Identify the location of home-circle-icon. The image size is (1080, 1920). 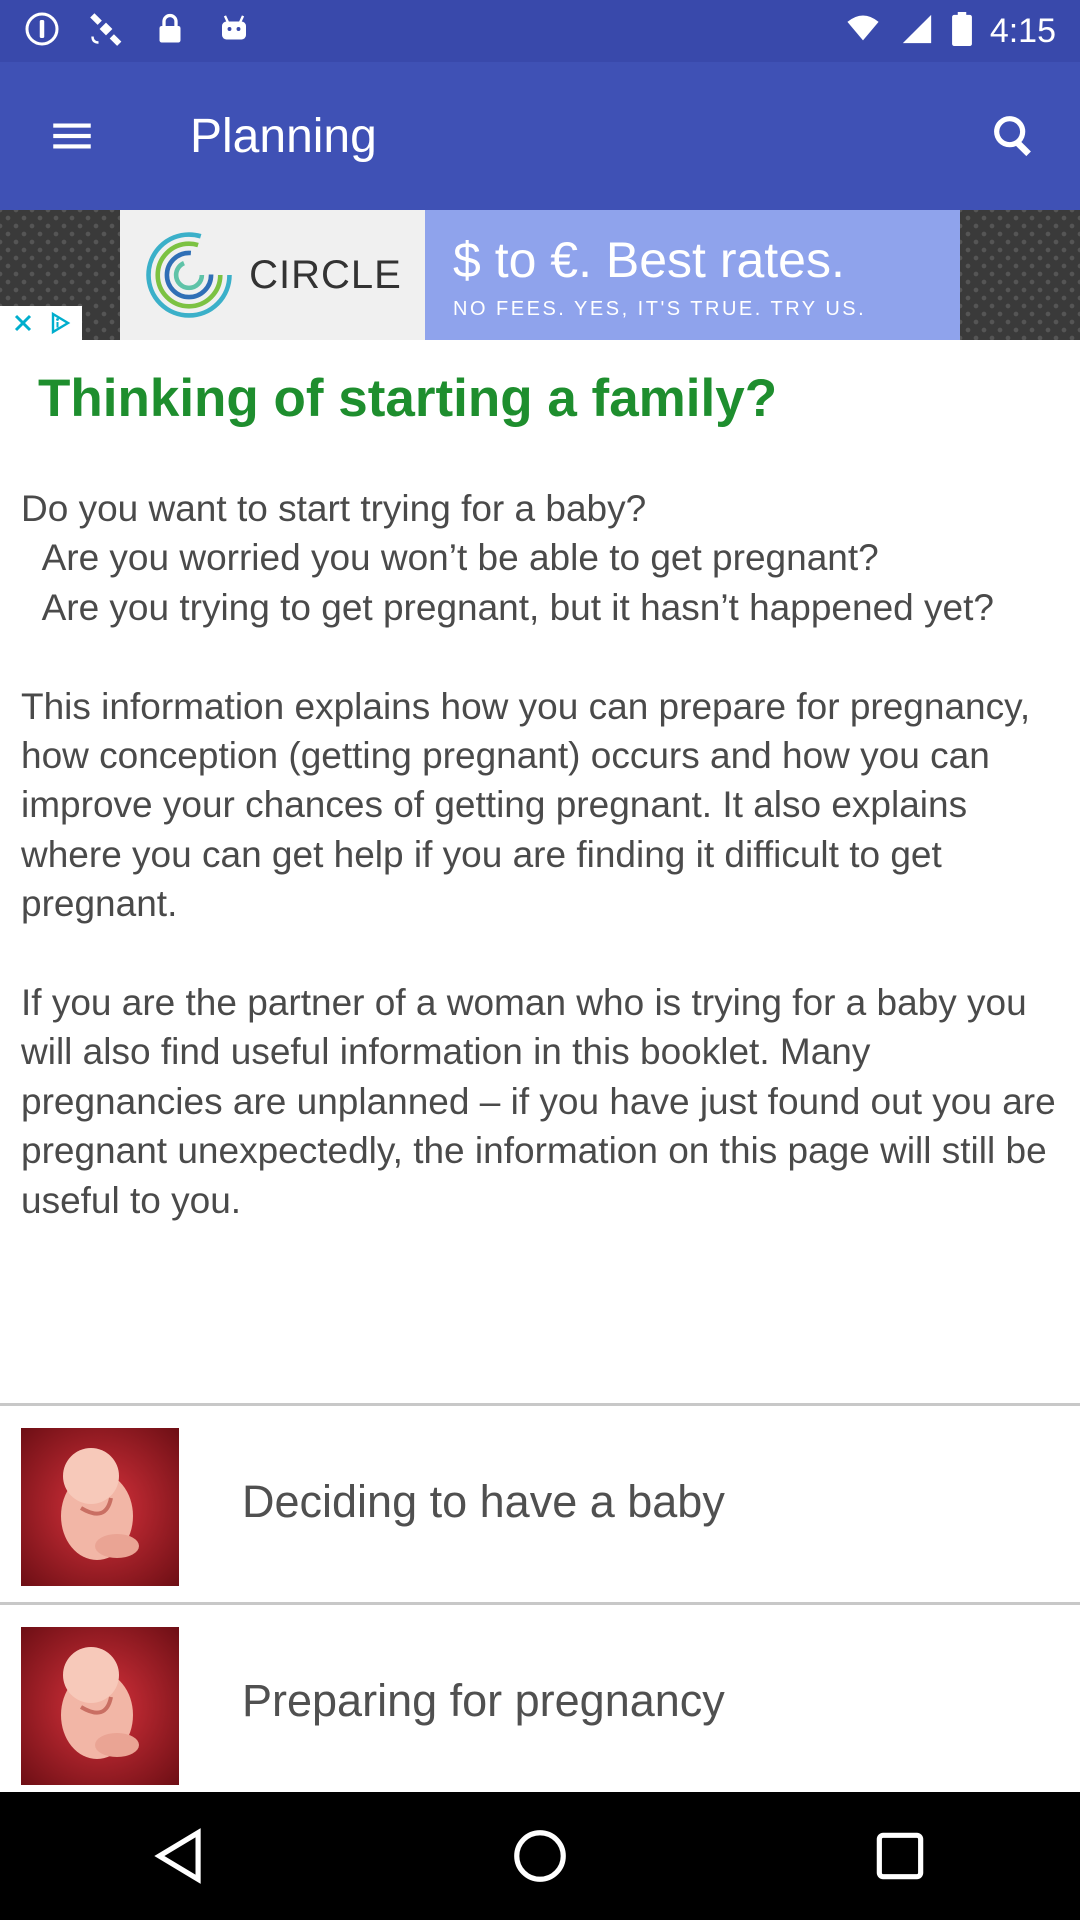
(540, 1856).